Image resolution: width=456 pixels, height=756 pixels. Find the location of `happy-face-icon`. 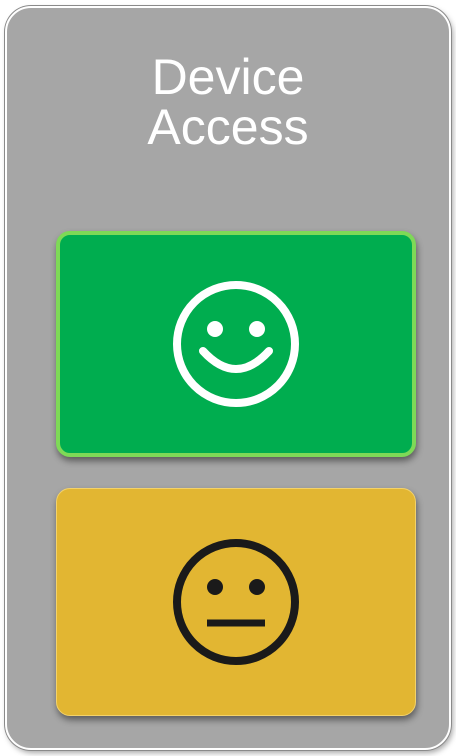

happy-face-icon is located at coordinates (236, 344).